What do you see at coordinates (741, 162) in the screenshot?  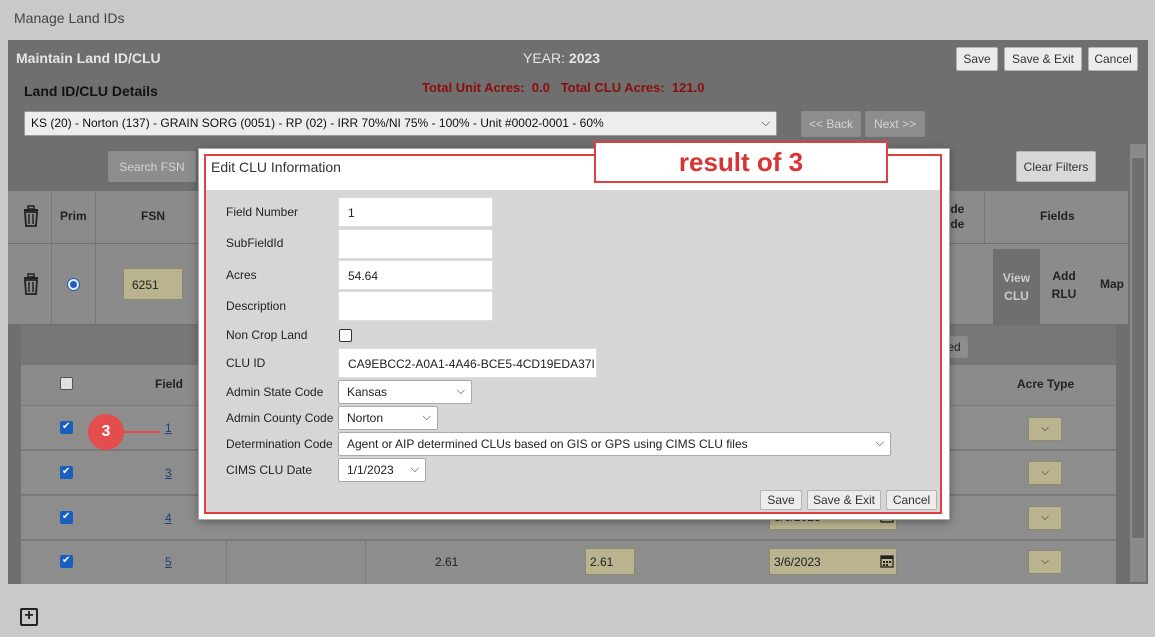 I see `callout-label: result of 3` at bounding box center [741, 162].